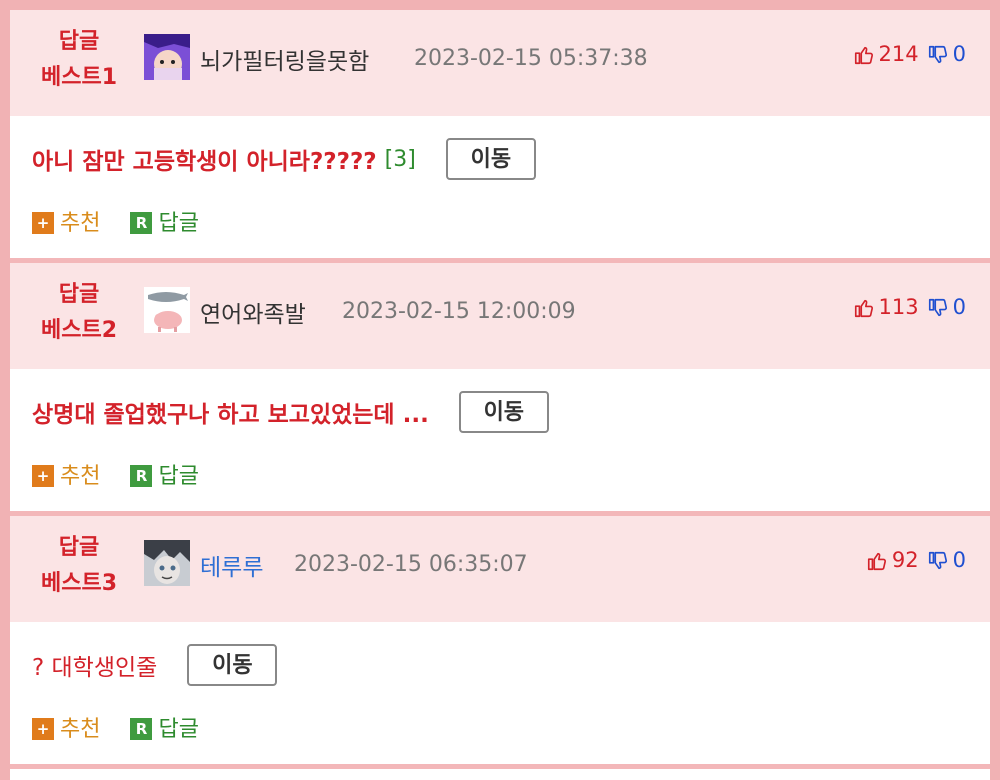  What do you see at coordinates (204, 159) in the screenshot?
I see `reply-title-link: 아니 잠만 고등학생이 아니라?????` at bounding box center [204, 159].